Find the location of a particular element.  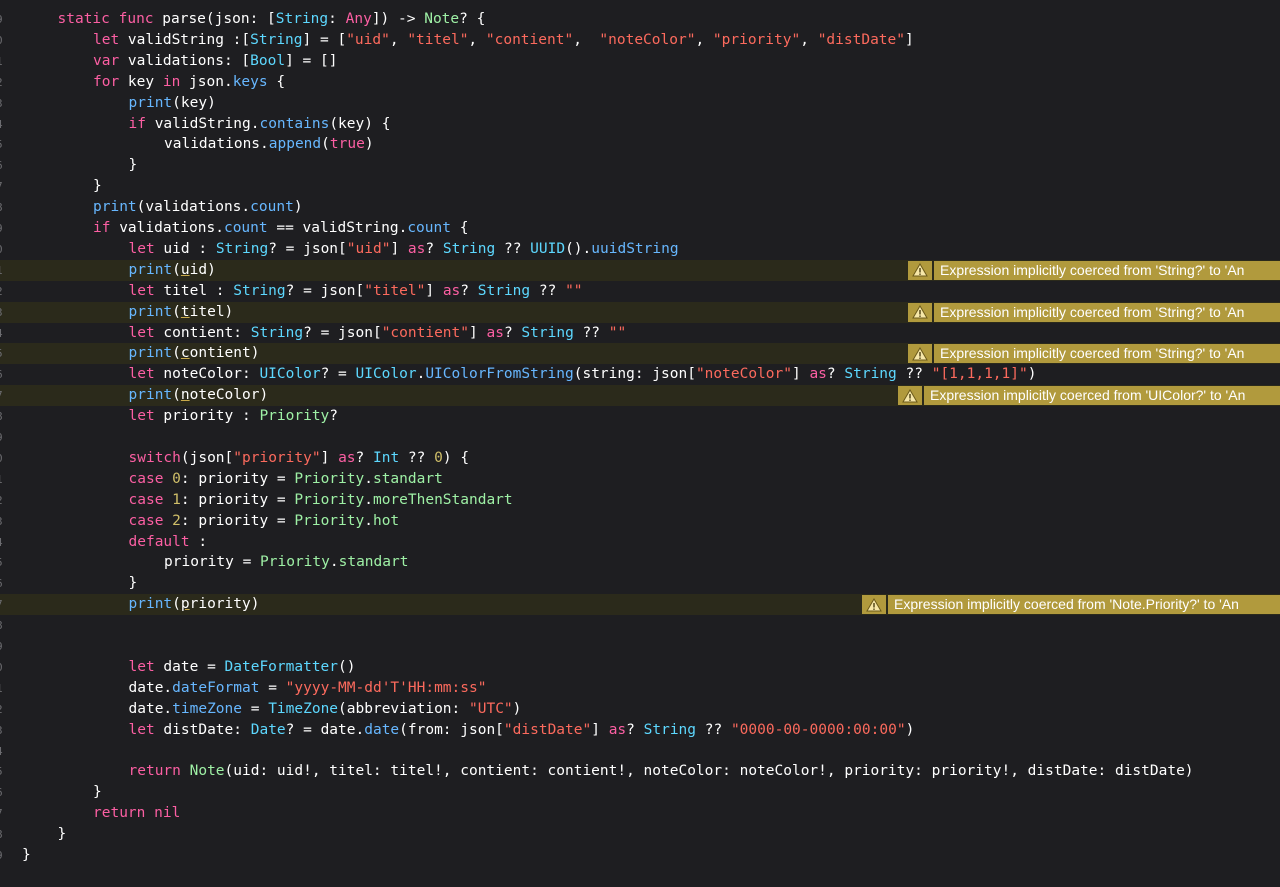

code-line: 7 return nil is located at coordinates (640, 813).